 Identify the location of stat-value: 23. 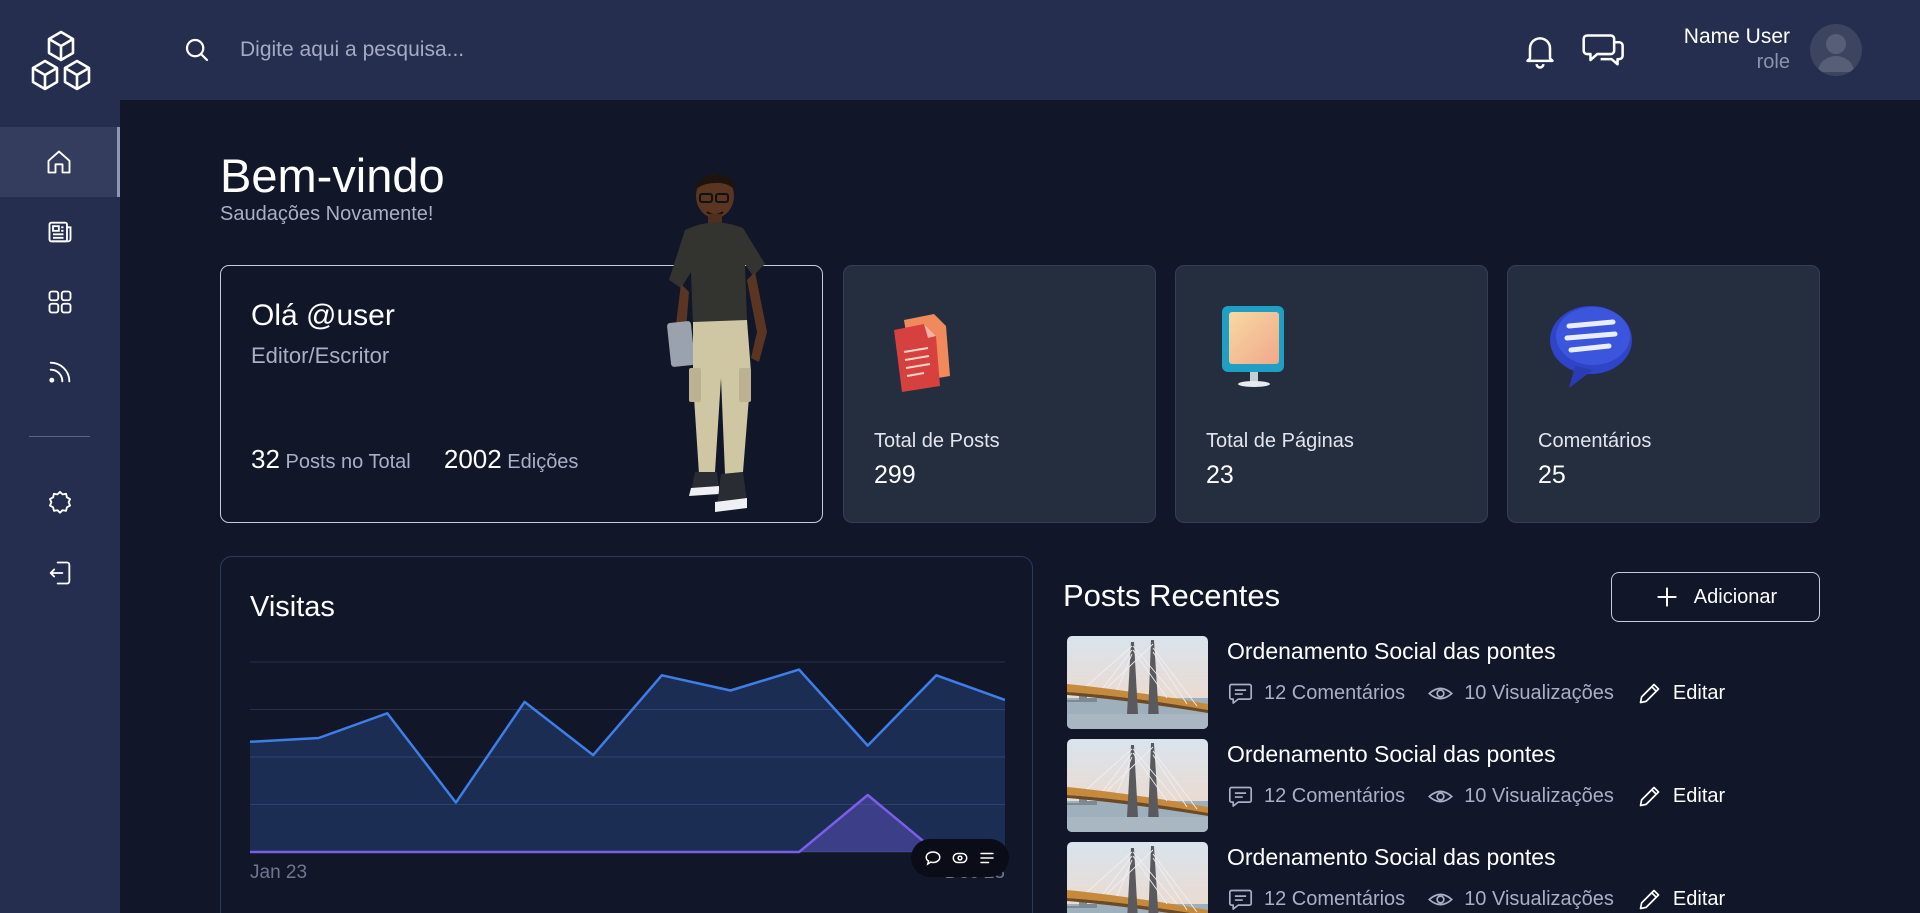
(1220, 475).